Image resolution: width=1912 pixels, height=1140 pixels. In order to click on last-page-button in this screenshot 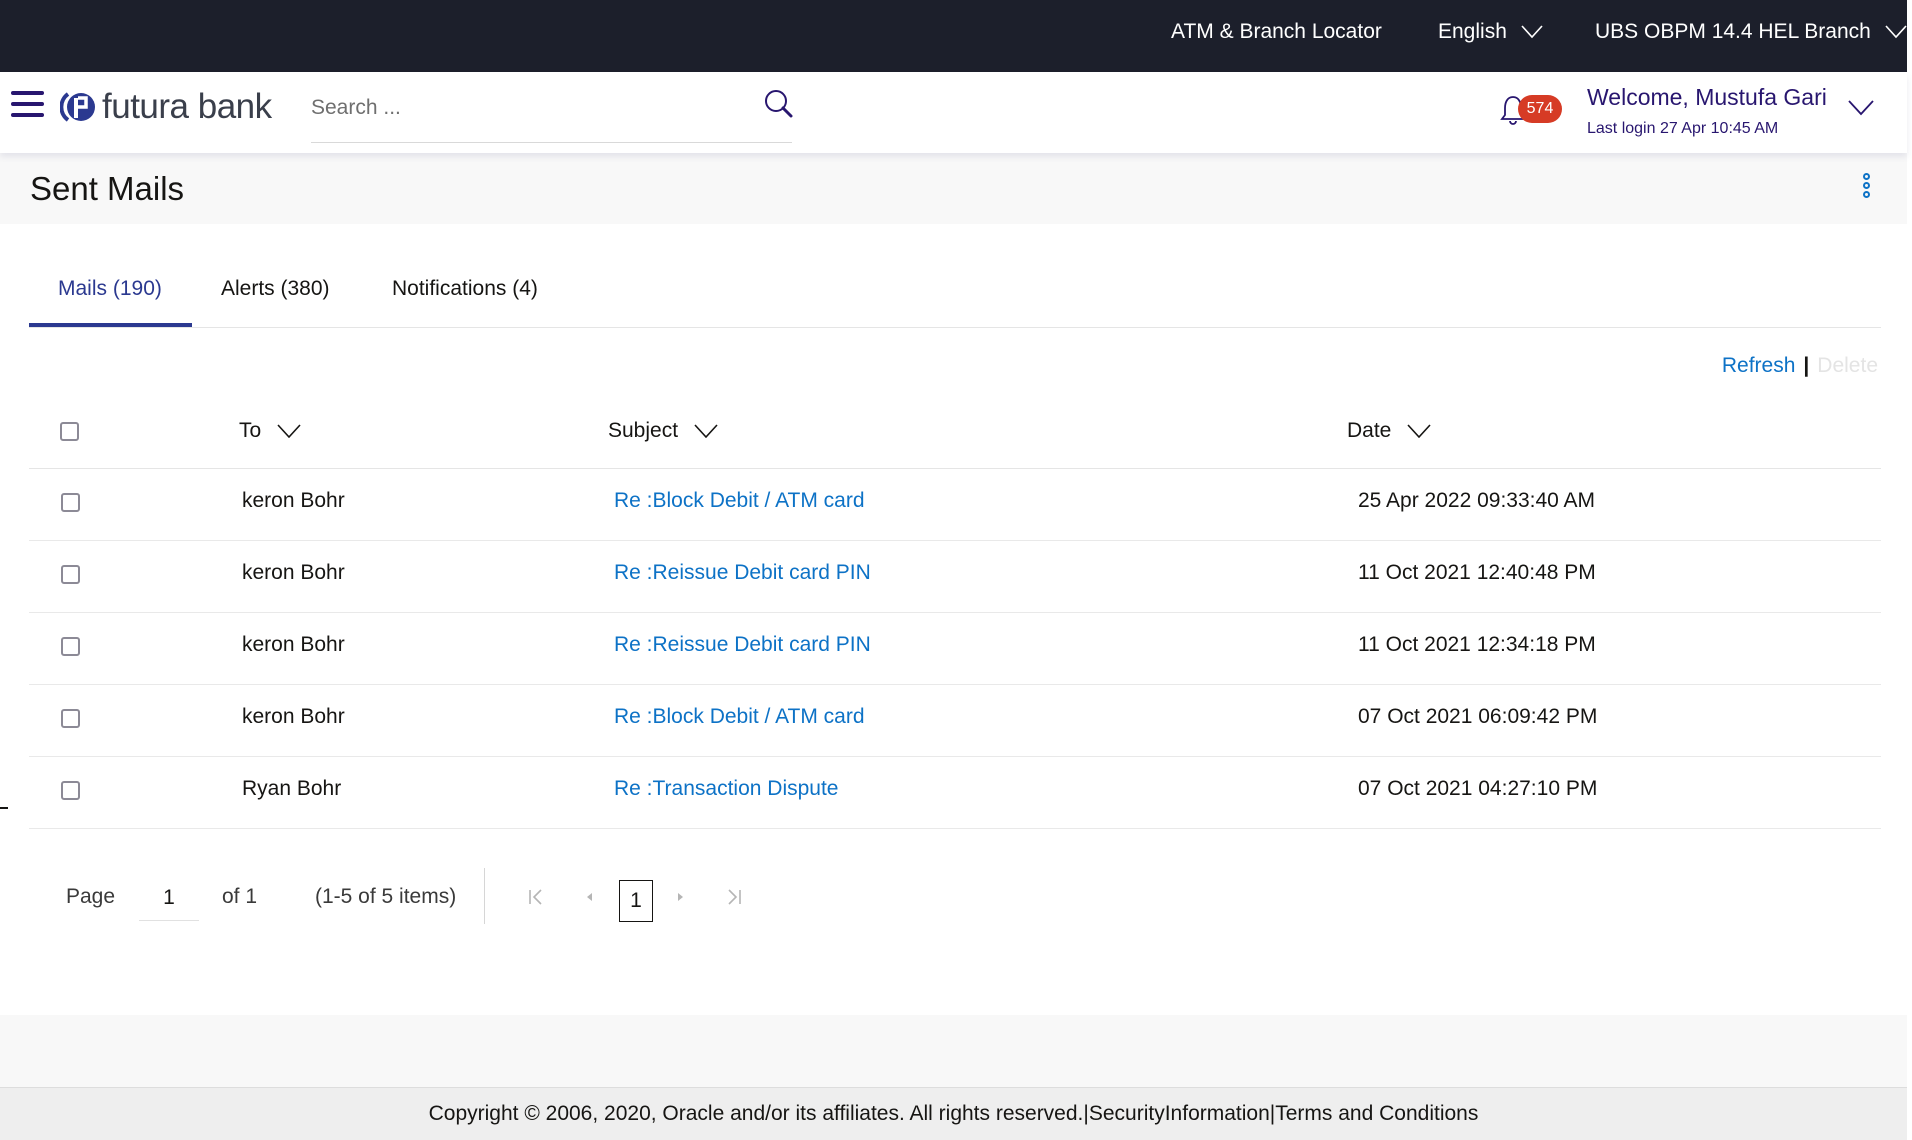, I will do `click(734, 897)`.